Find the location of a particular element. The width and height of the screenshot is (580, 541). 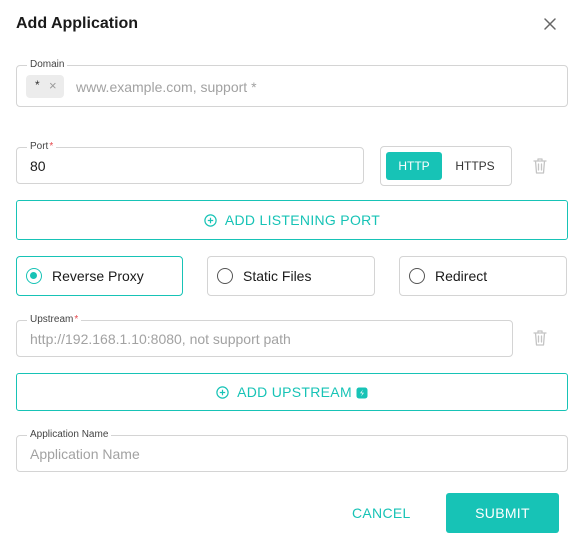

port-label: Port* is located at coordinates (42, 147).